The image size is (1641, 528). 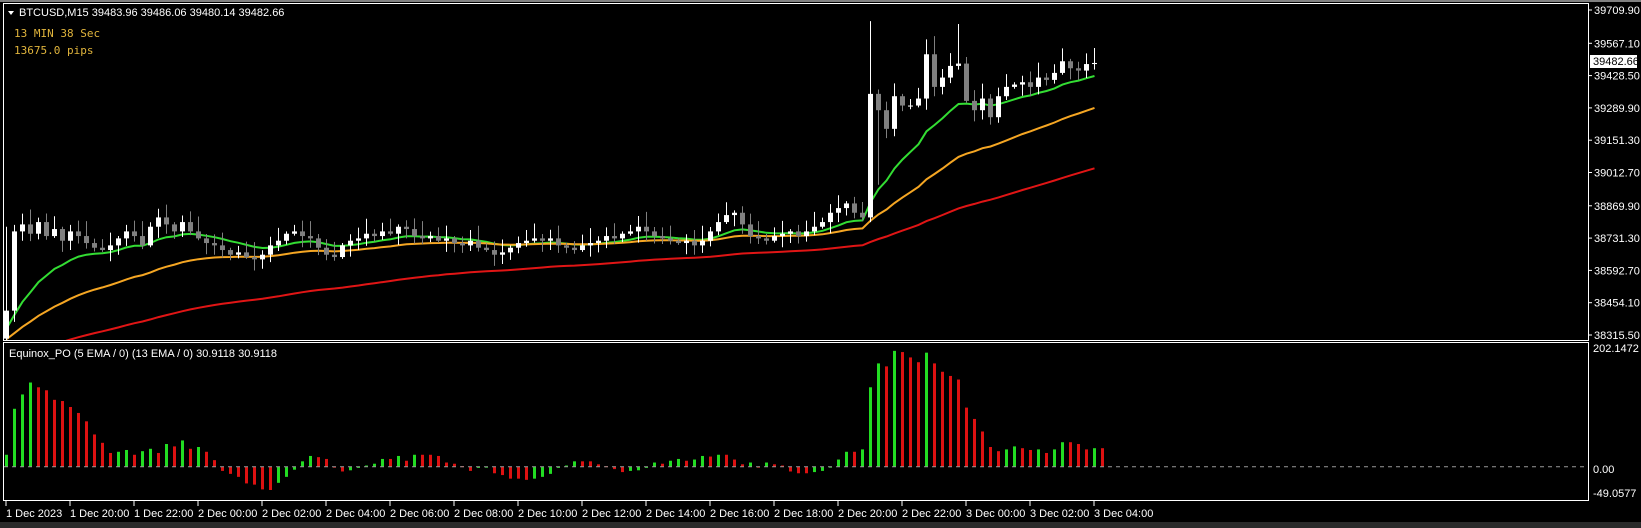 What do you see at coordinates (803, 514) in the screenshot?
I see `time-label: 2 Dec 18:00` at bounding box center [803, 514].